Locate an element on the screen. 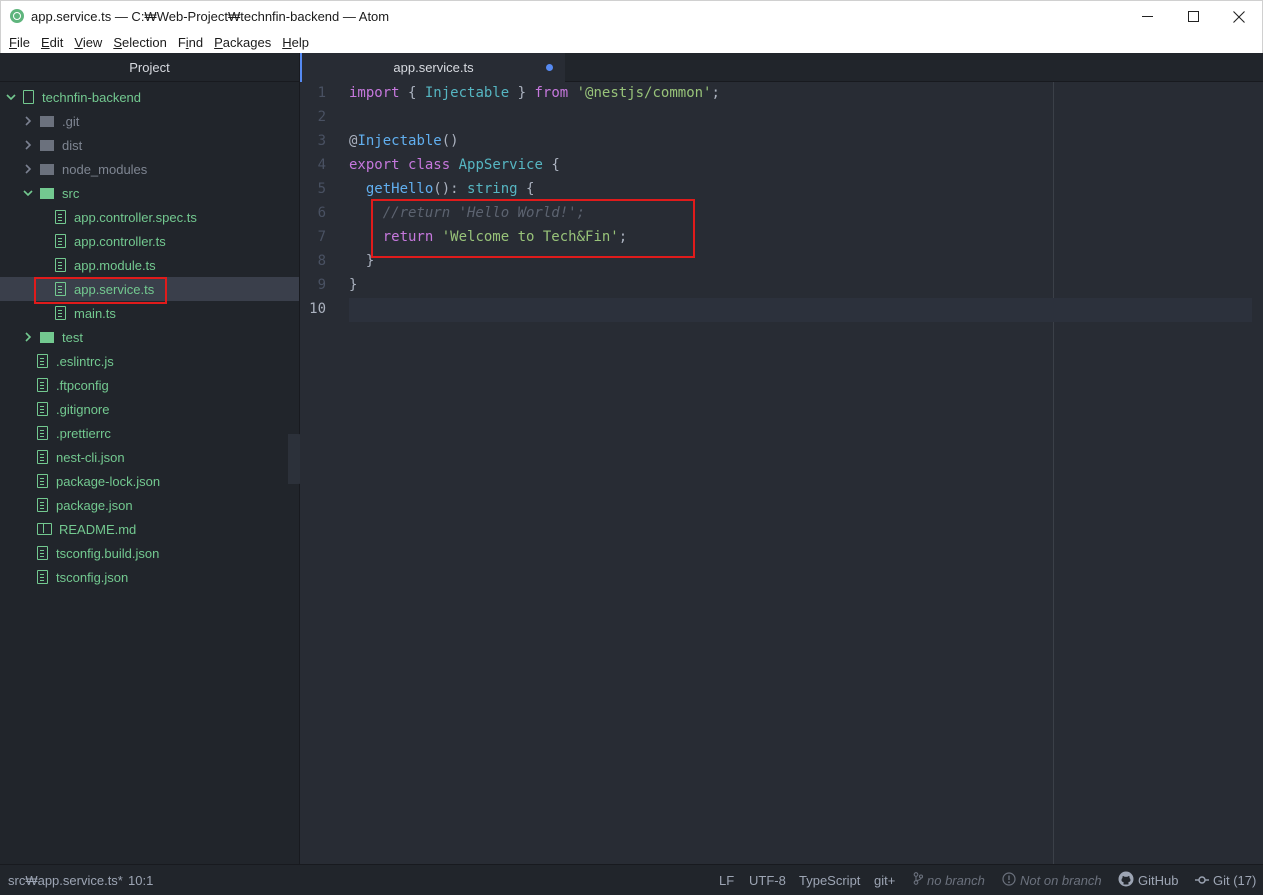 The width and height of the screenshot is (1263, 895). status-cursor-position: 10:1 is located at coordinates (140, 880).